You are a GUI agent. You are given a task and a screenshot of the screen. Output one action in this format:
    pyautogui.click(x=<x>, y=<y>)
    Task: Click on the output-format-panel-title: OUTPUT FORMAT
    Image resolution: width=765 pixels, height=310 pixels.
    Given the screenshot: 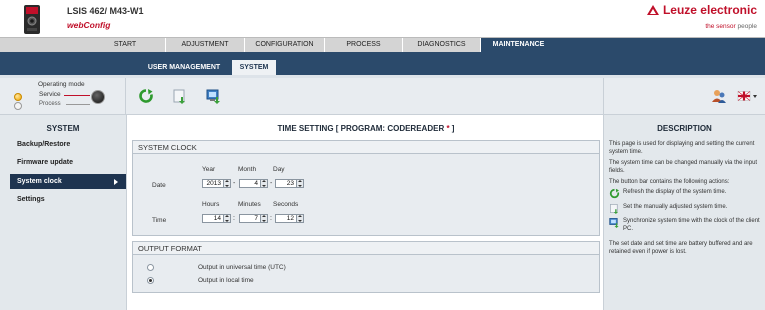 What is the action you would take?
    pyautogui.click(x=366, y=248)
    